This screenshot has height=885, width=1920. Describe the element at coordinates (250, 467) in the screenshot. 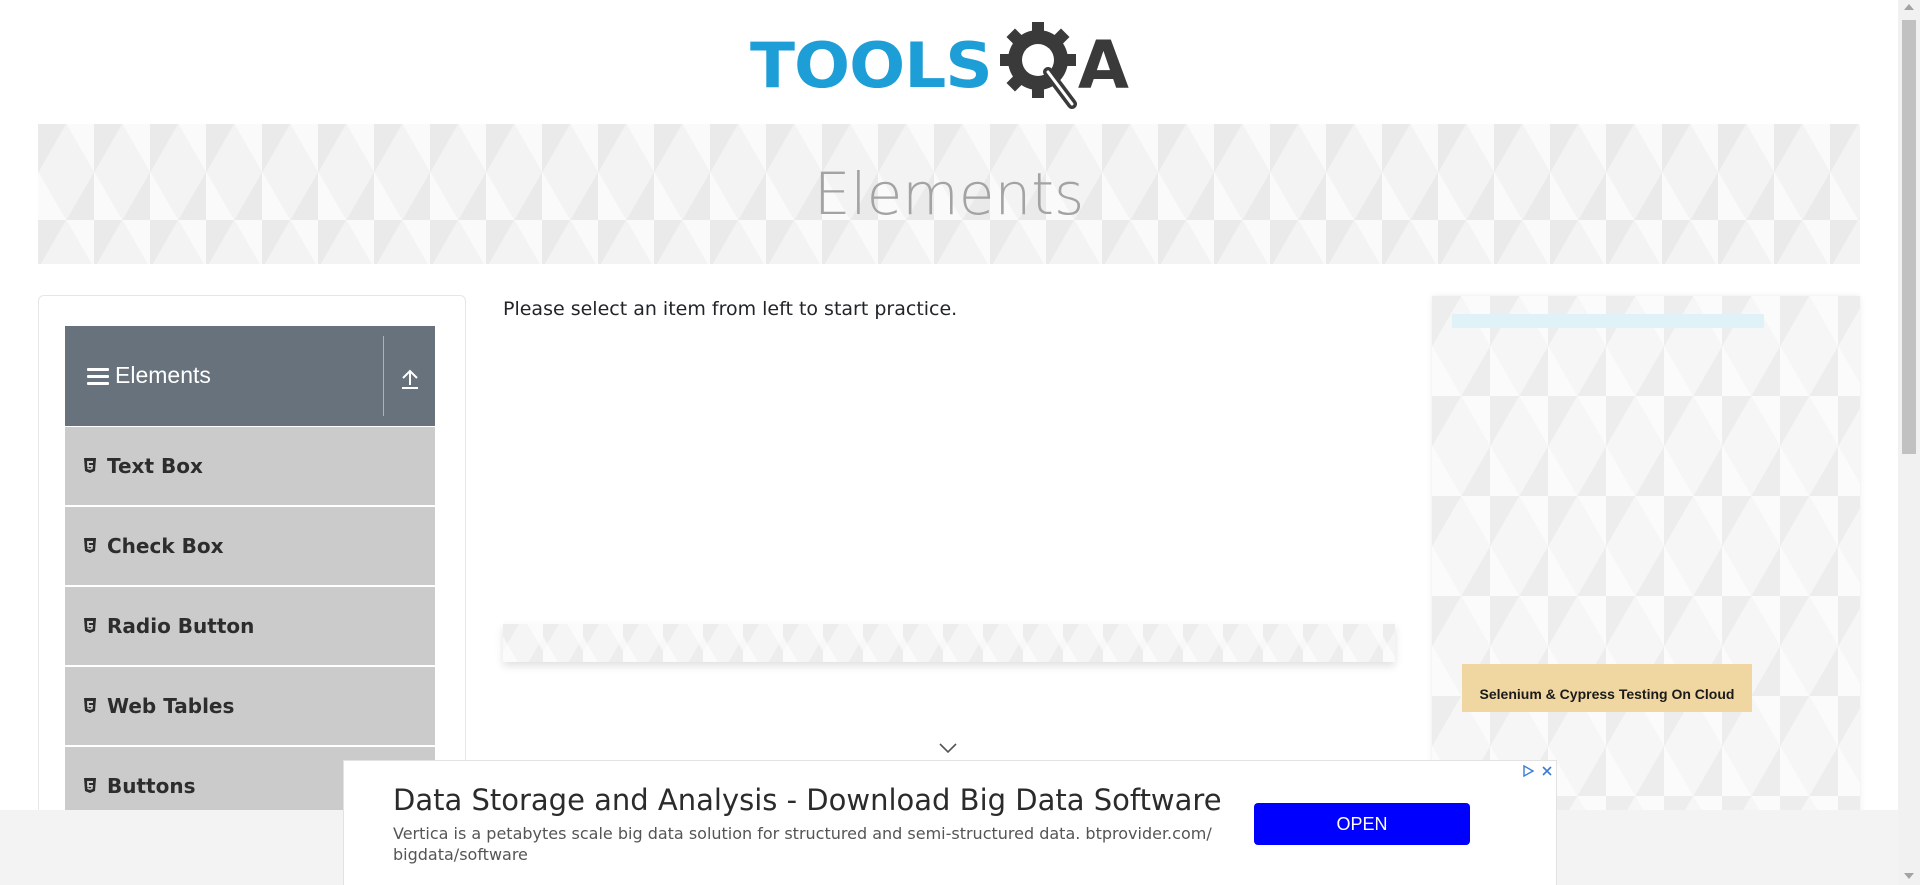

I see `sidebar-item-text-box: Text Box` at that location.